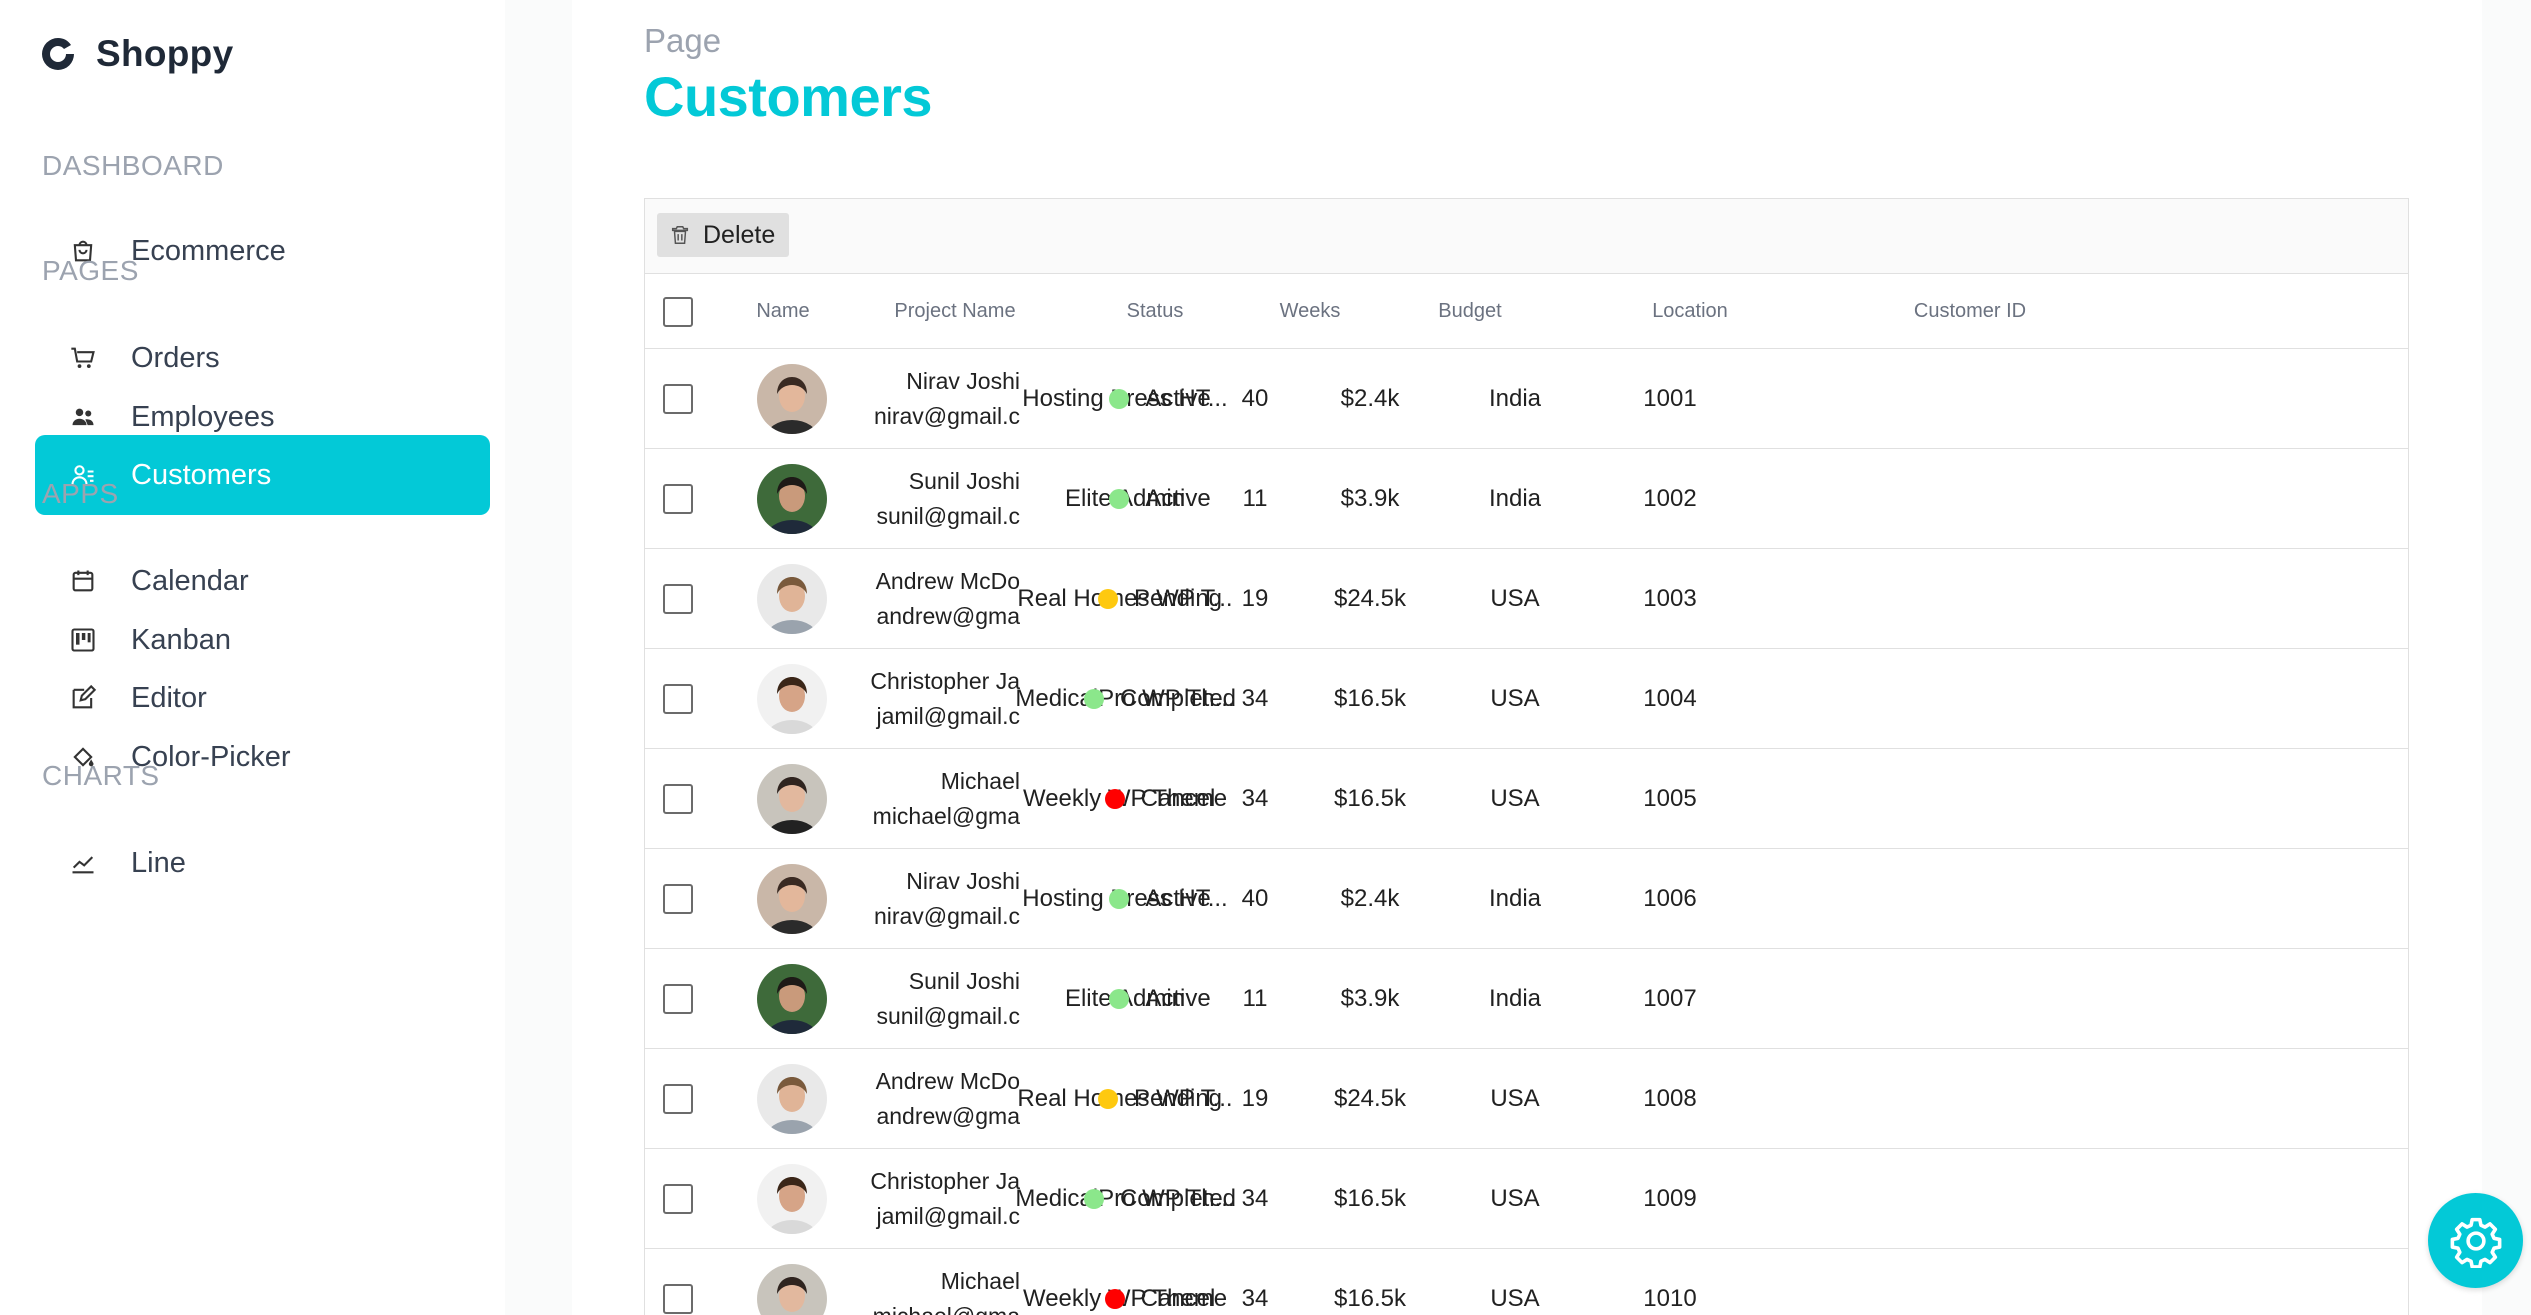  Describe the element at coordinates (175, 357) in the screenshot. I see `sidebar-item-label: Orders` at that location.